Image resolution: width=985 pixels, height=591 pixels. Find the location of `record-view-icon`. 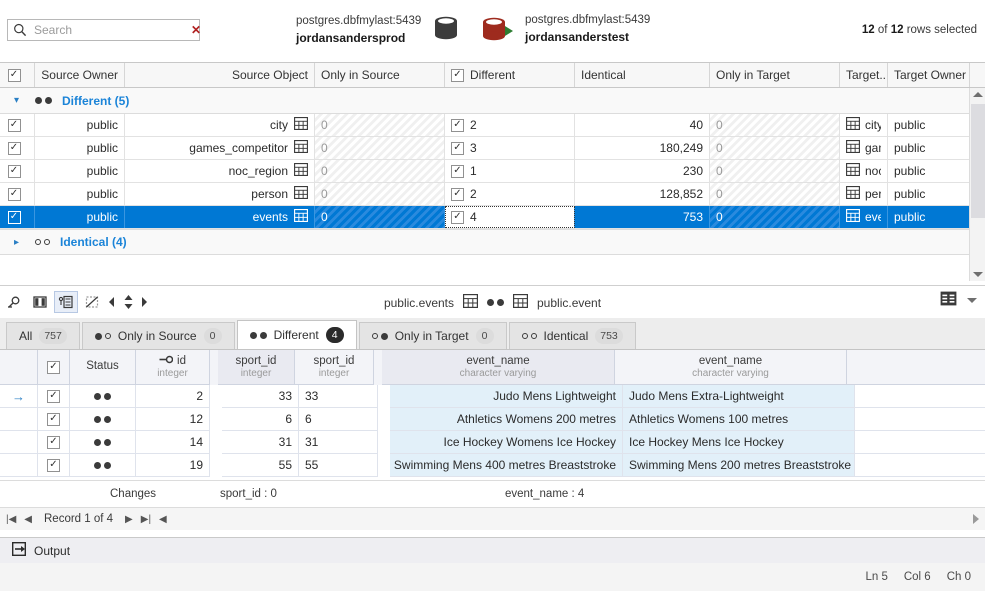

record-view-icon is located at coordinates (66, 302).